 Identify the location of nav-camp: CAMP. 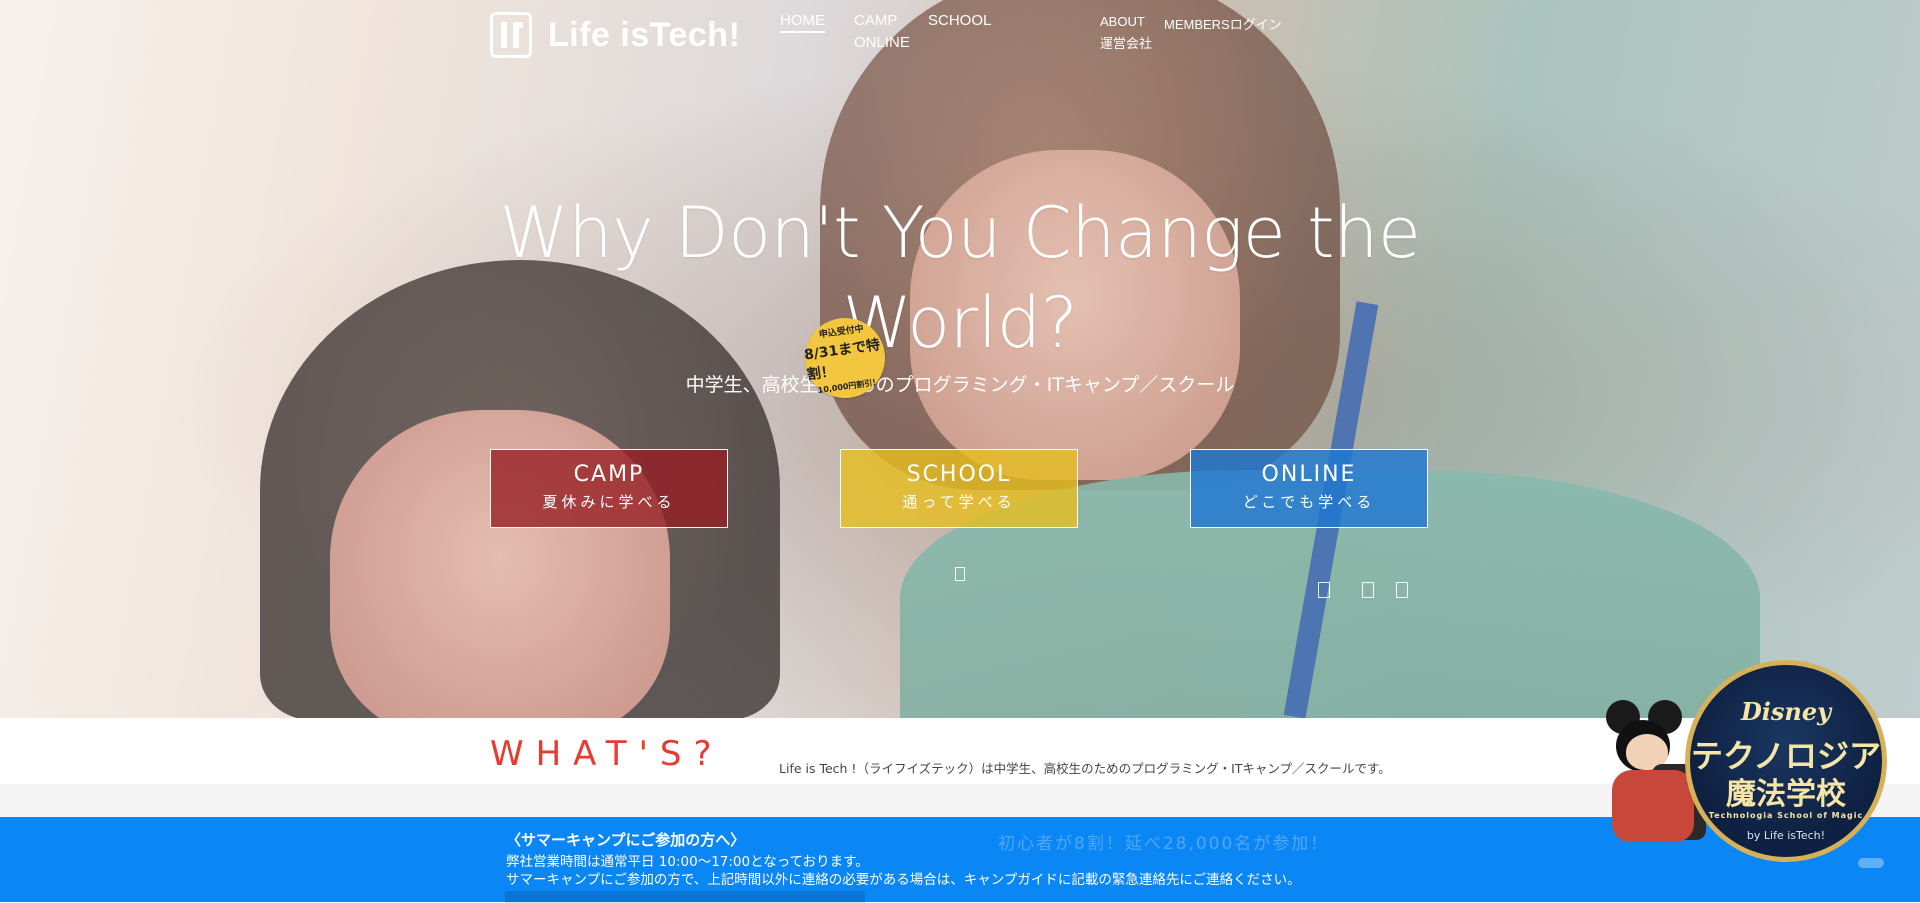
(875, 20).